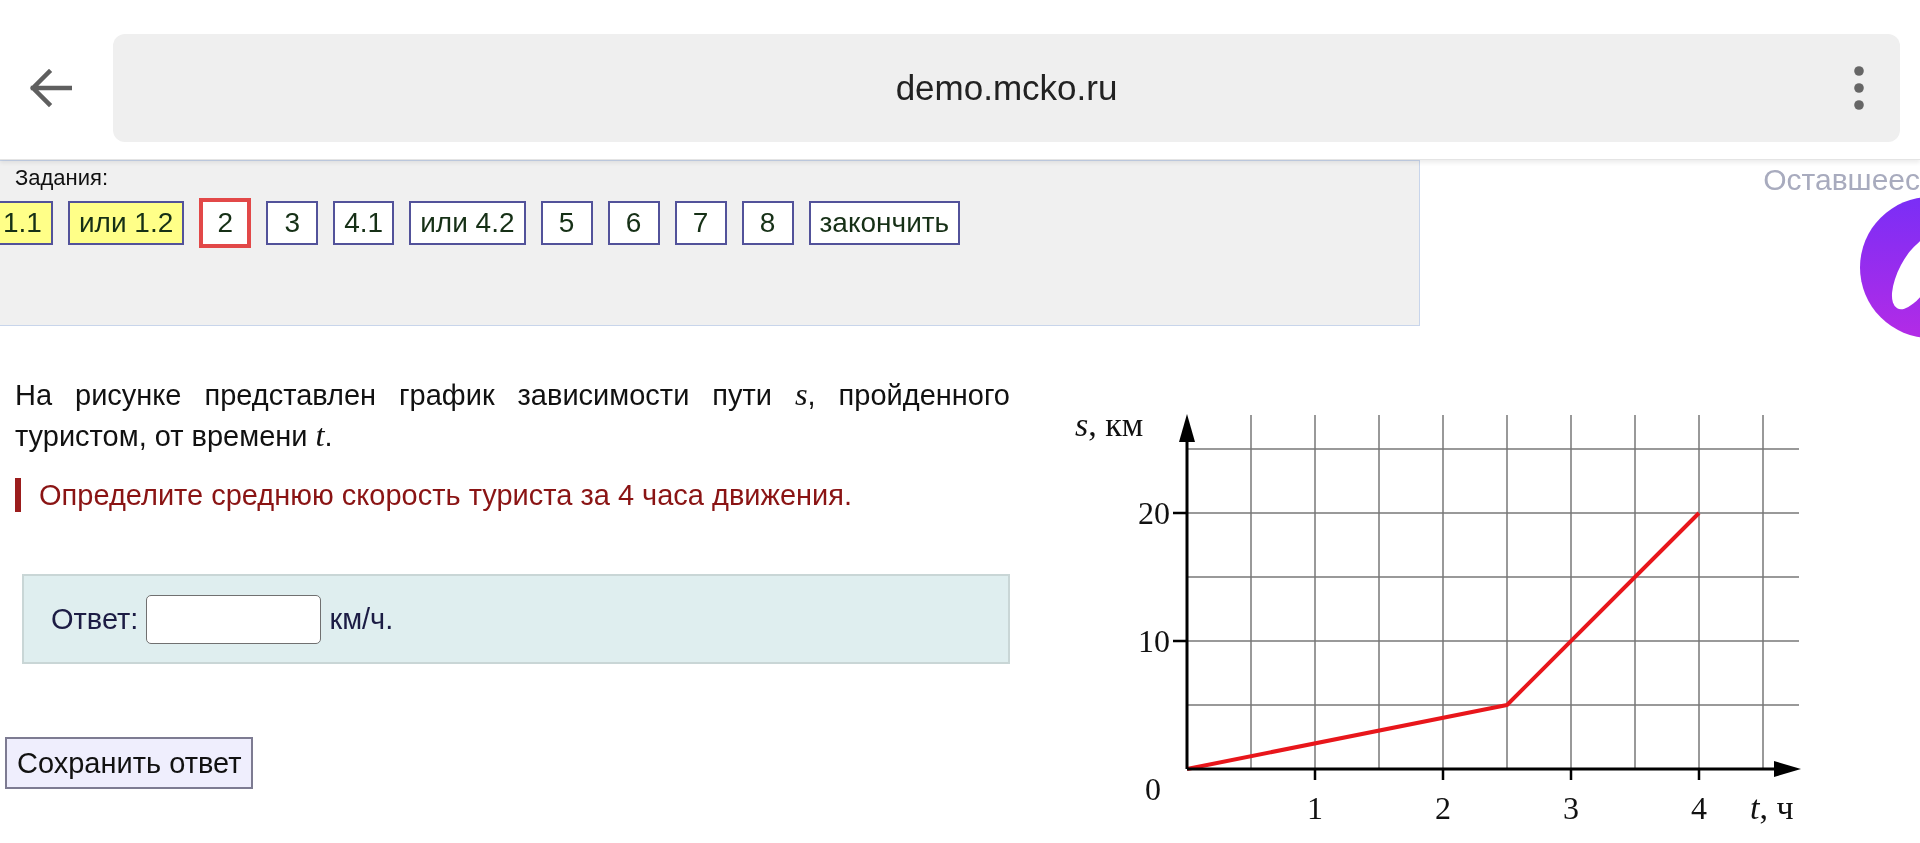 Image resolution: width=1920 pixels, height=843 pixels. I want to click on finish-button: закончить, so click(884, 223).